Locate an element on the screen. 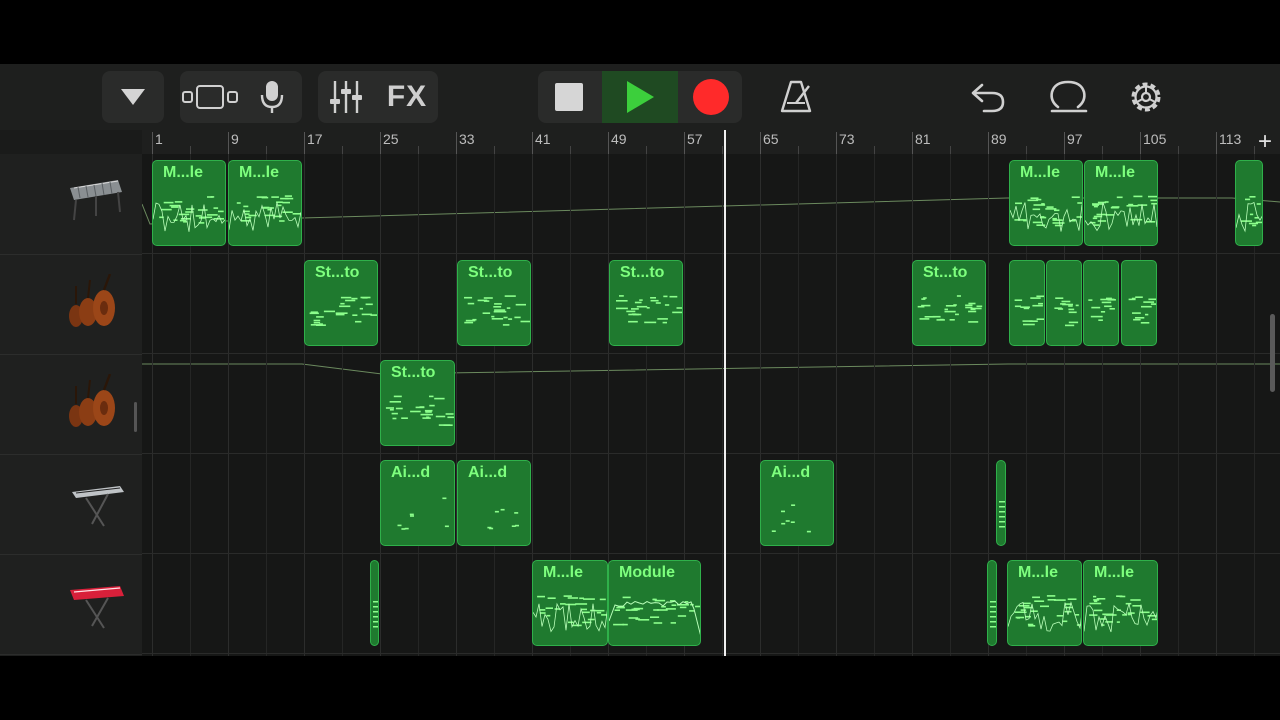 The image size is (1280, 720). region-label: Ai...d is located at coordinates (791, 472).